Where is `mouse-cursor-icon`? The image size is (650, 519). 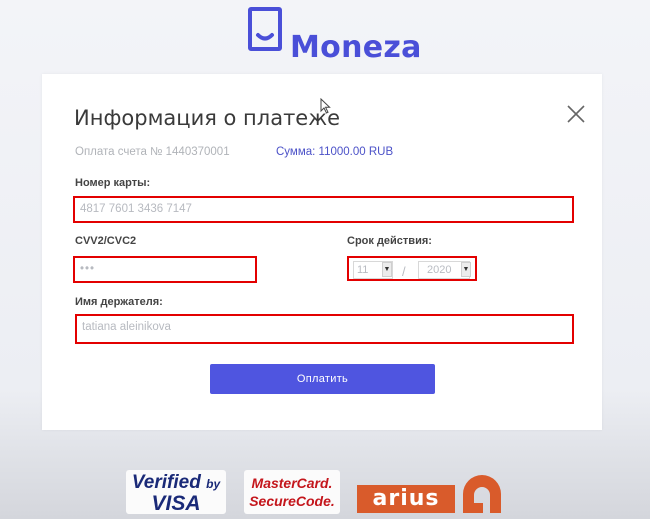 mouse-cursor-icon is located at coordinates (325, 106).